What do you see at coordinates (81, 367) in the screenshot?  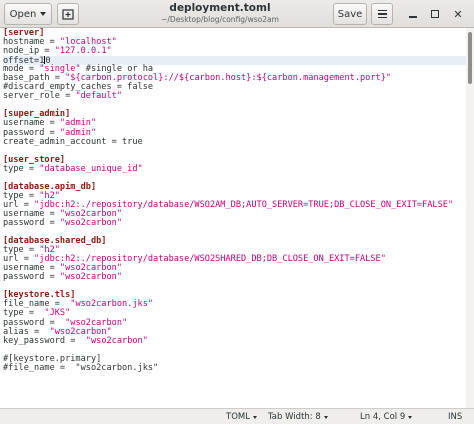 I see `code-token: #file_name = "wso2carbon.jks"` at bounding box center [81, 367].